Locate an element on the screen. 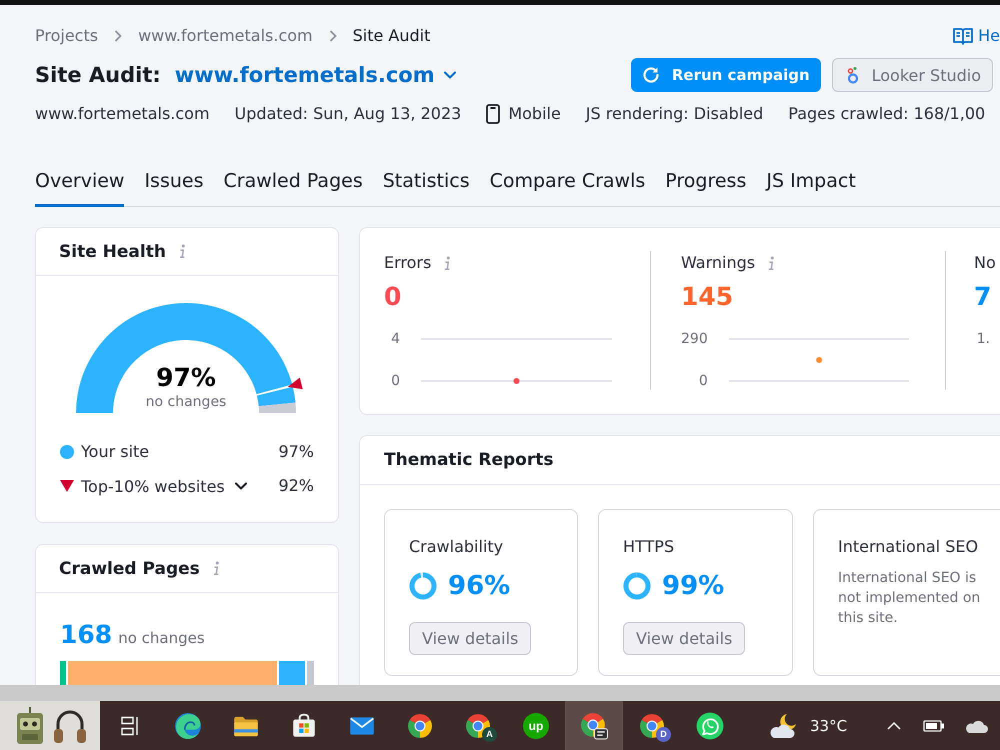 The height and width of the screenshot is (750, 1000). legend-value: 92% is located at coordinates (296, 486).